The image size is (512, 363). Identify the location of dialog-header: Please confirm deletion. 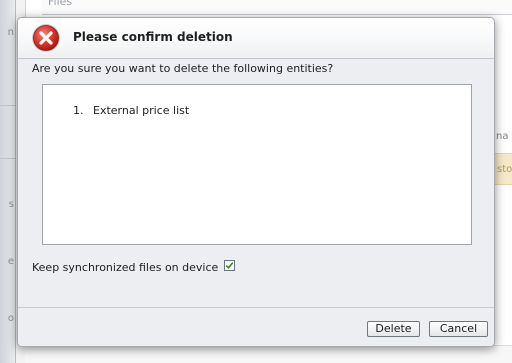
(256, 38).